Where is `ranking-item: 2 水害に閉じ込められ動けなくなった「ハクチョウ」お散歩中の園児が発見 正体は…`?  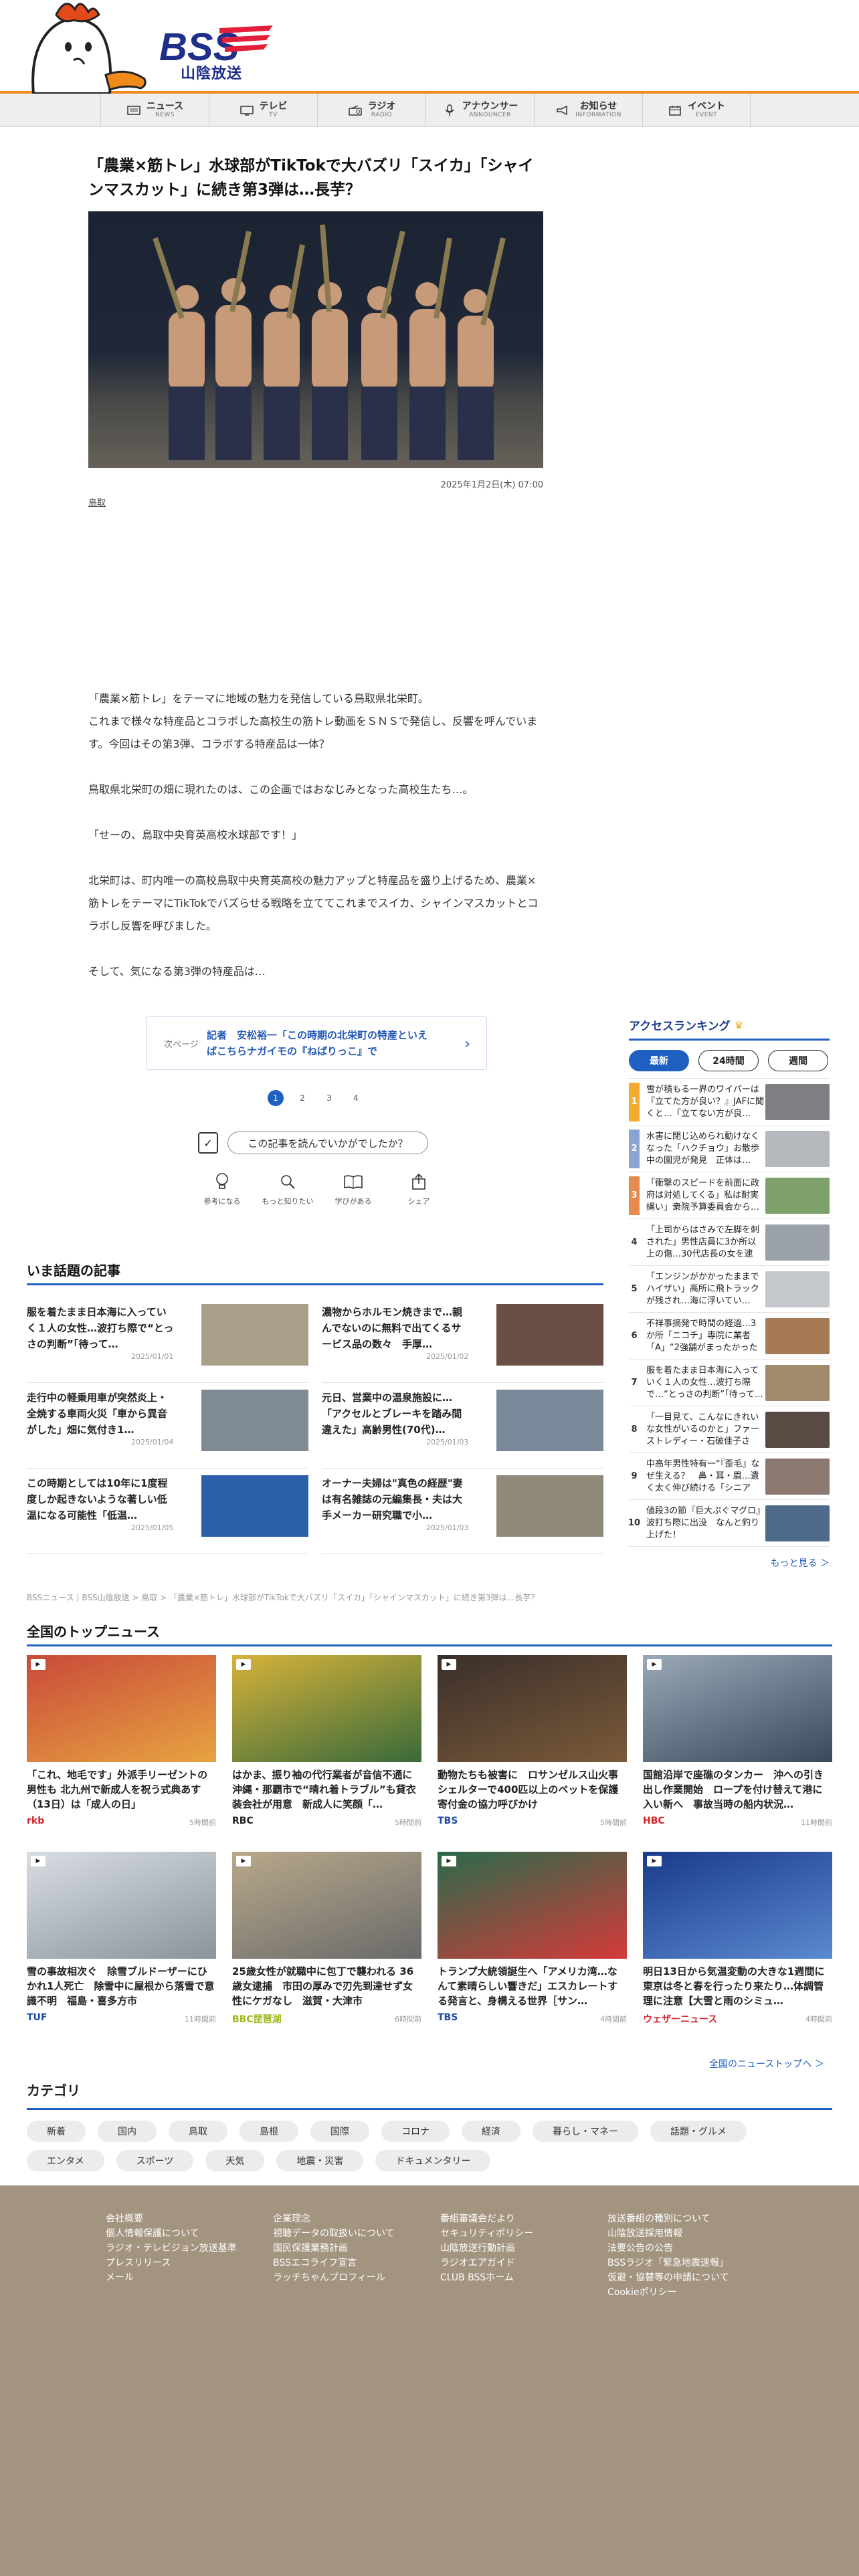 ranking-item: 2 水害に閉じ込められ動けなくなった「ハクチョウ」お散歩中の園児が発見 正体は… is located at coordinates (730, 1148).